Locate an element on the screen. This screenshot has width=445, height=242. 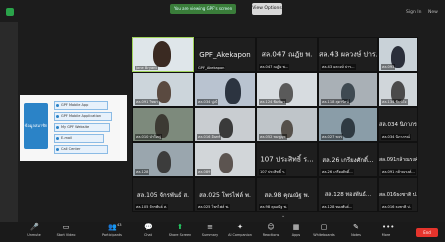
video-tile: สล.128 is located at coordinates (163, 159).